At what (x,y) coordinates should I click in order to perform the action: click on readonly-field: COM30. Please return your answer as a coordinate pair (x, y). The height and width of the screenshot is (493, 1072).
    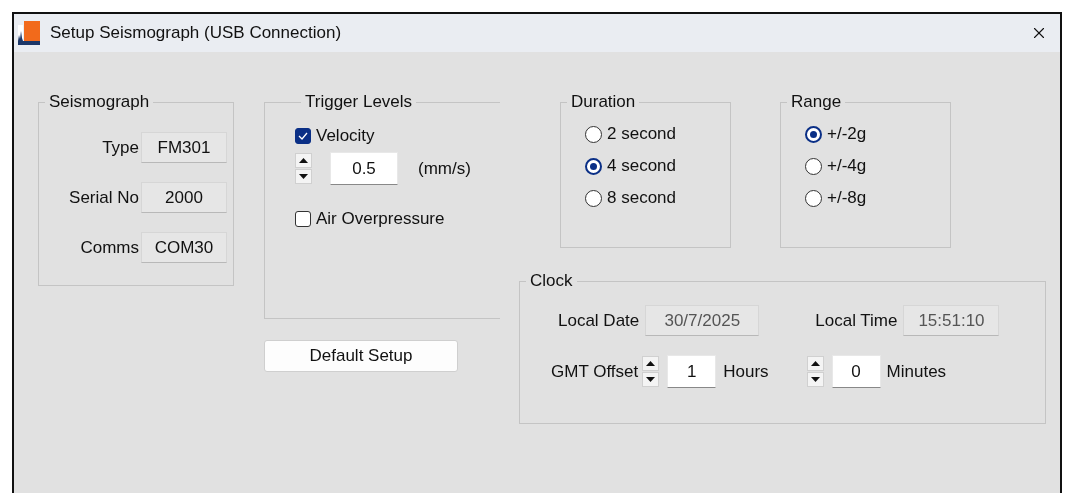
    Looking at the image, I should click on (184, 247).